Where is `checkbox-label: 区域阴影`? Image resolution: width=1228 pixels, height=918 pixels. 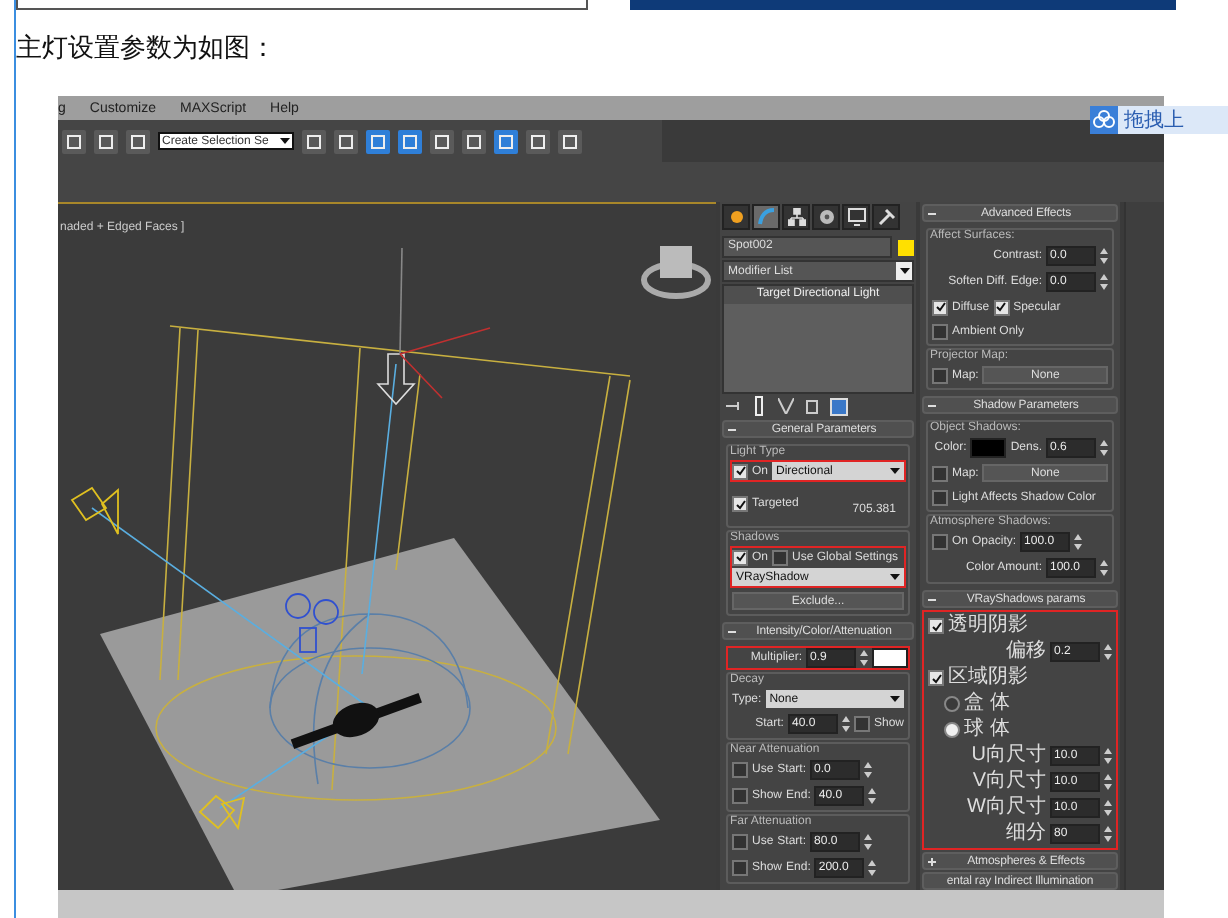
checkbox-label: 区域阴影 is located at coordinates (988, 678).